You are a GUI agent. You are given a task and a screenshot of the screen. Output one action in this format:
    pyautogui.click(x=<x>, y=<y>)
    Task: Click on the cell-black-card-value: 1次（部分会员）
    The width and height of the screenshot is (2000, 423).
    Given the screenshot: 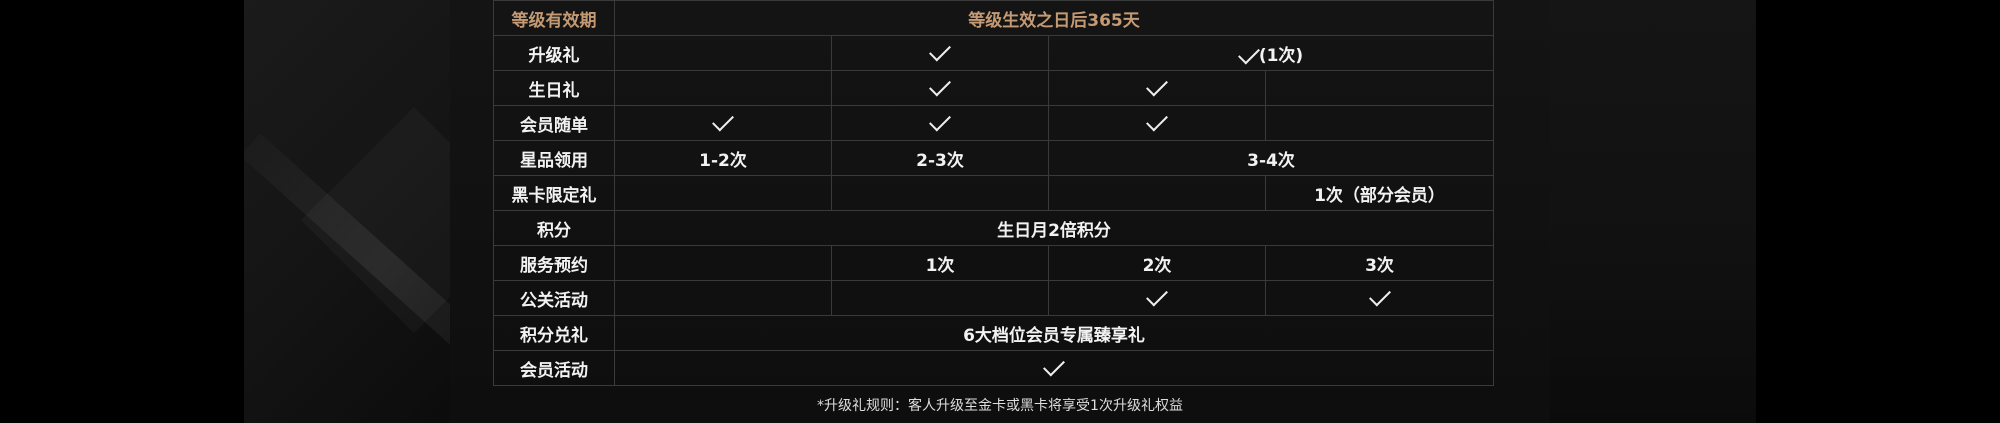 What is the action you would take?
    pyautogui.click(x=1379, y=193)
    